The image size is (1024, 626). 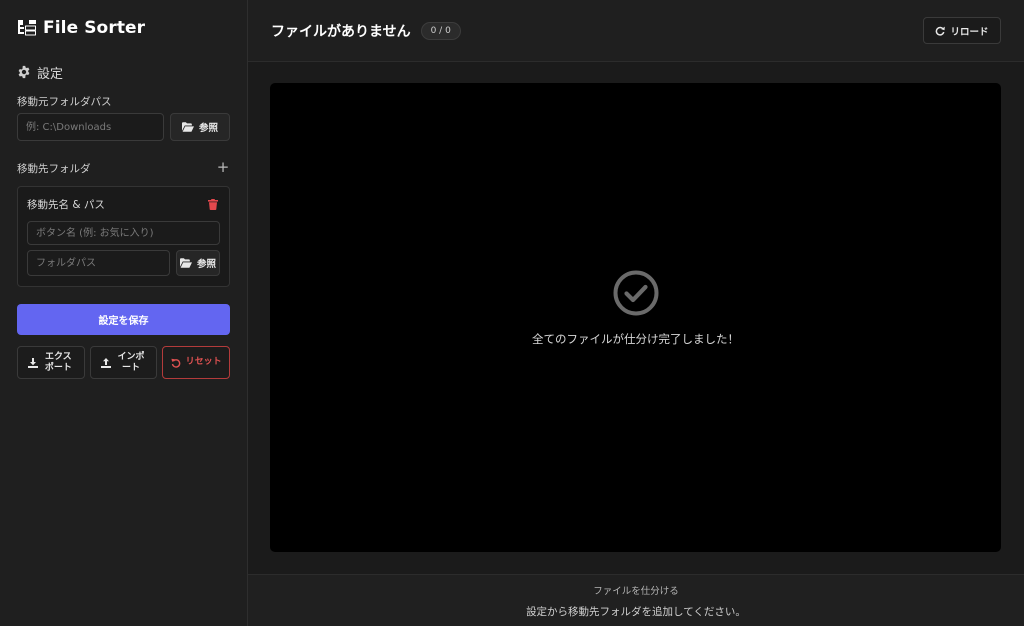 What do you see at coordinates (94, 28) in the screenshot?
I see `app-title: File Sorter` at bounding box center [94, 28].